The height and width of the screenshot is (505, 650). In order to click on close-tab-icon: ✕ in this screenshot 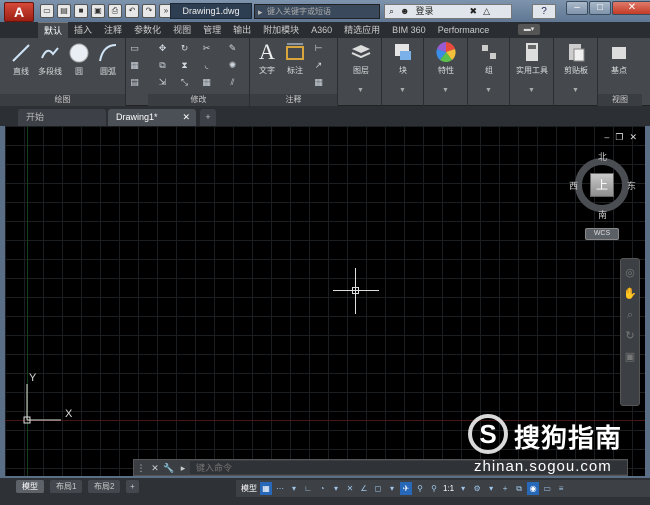, I will do `click(186, 117)`.